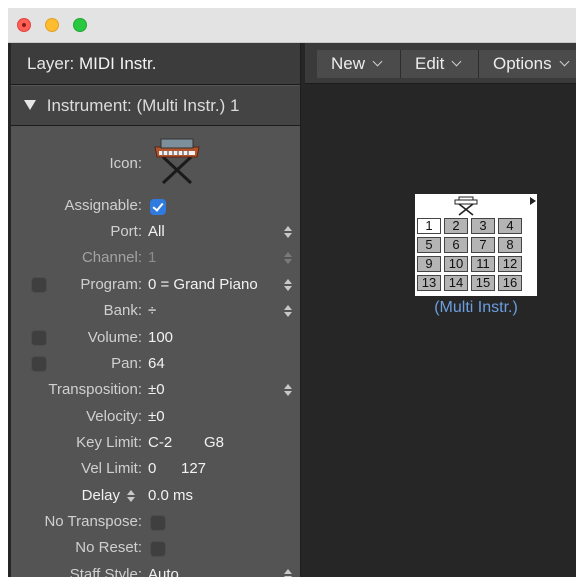 This screenshot has width=576, height=577. What do you see at coordinates (93, 521) in the screenshot?
I see `no-transpose-label: No Transpose:` at bounding box center [93, 521].